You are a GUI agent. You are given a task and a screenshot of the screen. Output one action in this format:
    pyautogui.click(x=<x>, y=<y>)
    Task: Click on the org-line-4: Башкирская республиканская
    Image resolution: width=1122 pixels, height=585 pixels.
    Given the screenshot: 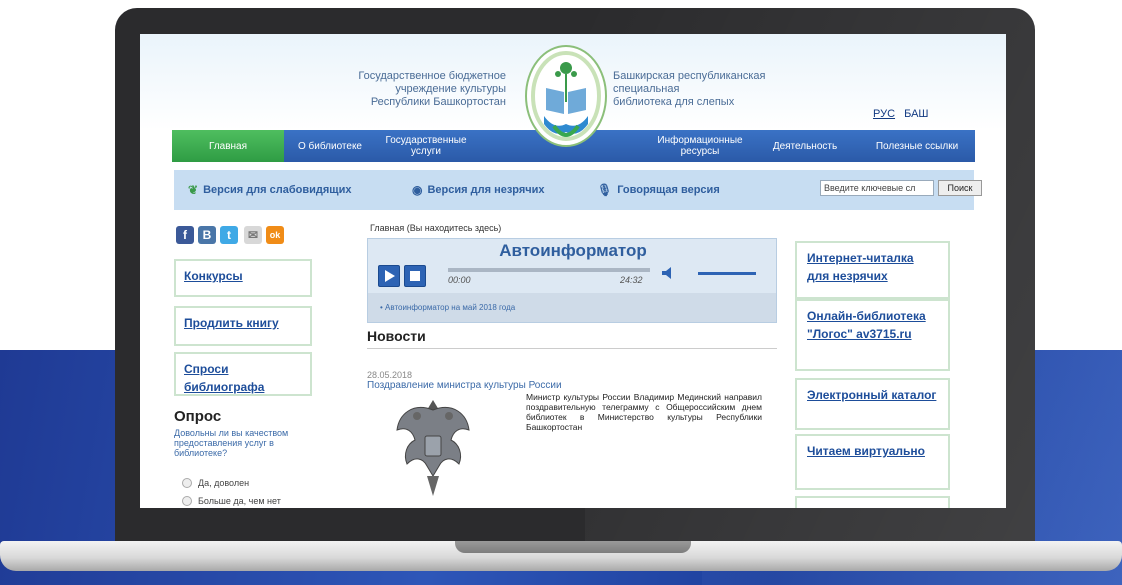 What is the action you would take?
    pyautogui.click(x=689, y=76)
    